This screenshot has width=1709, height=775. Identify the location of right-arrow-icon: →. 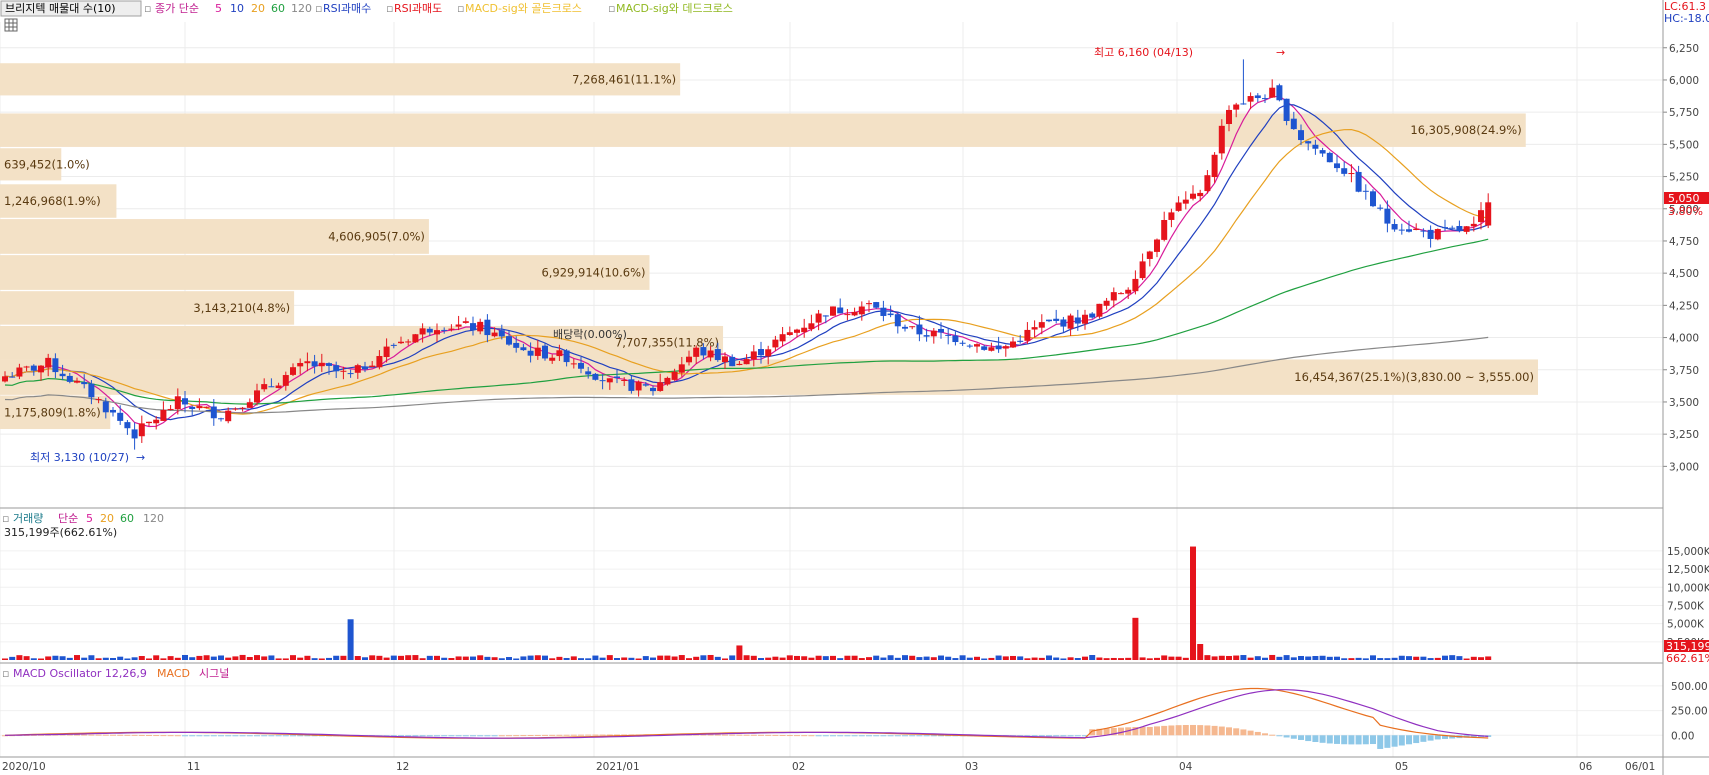
(140, 457).